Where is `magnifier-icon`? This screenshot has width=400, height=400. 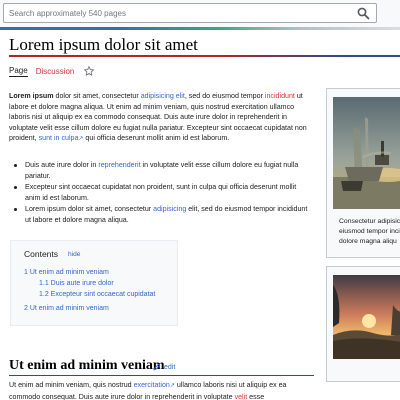 magnifier-icon is located at coordinates (363, 13).